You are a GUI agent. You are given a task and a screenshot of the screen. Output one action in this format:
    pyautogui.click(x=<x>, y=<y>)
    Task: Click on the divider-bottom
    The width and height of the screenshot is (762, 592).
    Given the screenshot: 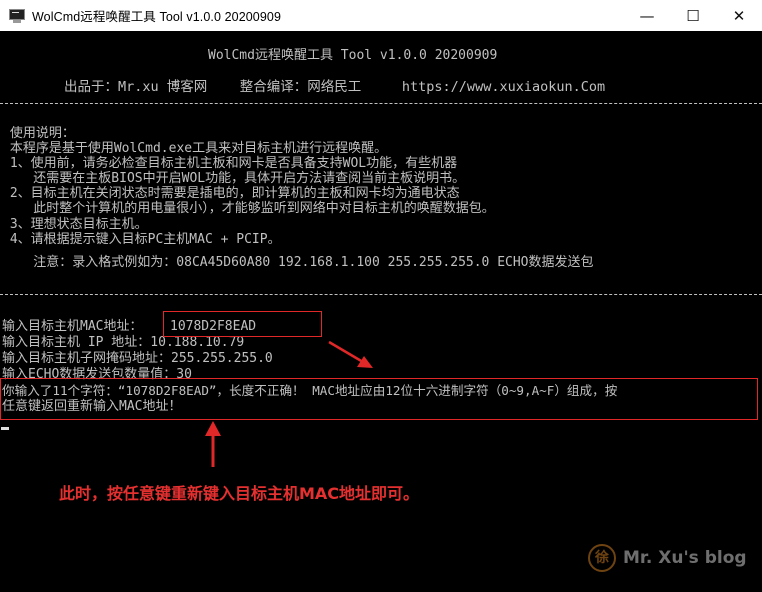 What is the action you would take?
    pyautogui.click(x=381, y=294)
    